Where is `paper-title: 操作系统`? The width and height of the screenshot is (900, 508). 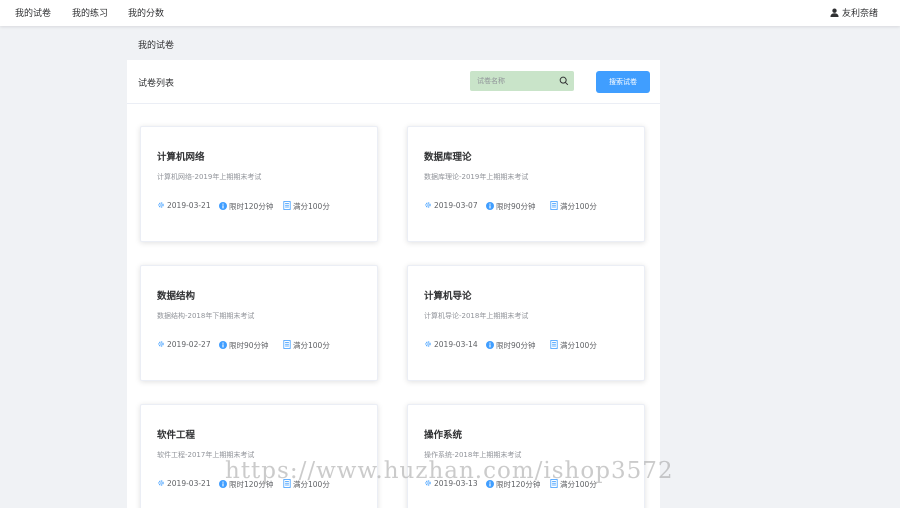 paper-title: 操作系统 is located at coordinates (443, 435).